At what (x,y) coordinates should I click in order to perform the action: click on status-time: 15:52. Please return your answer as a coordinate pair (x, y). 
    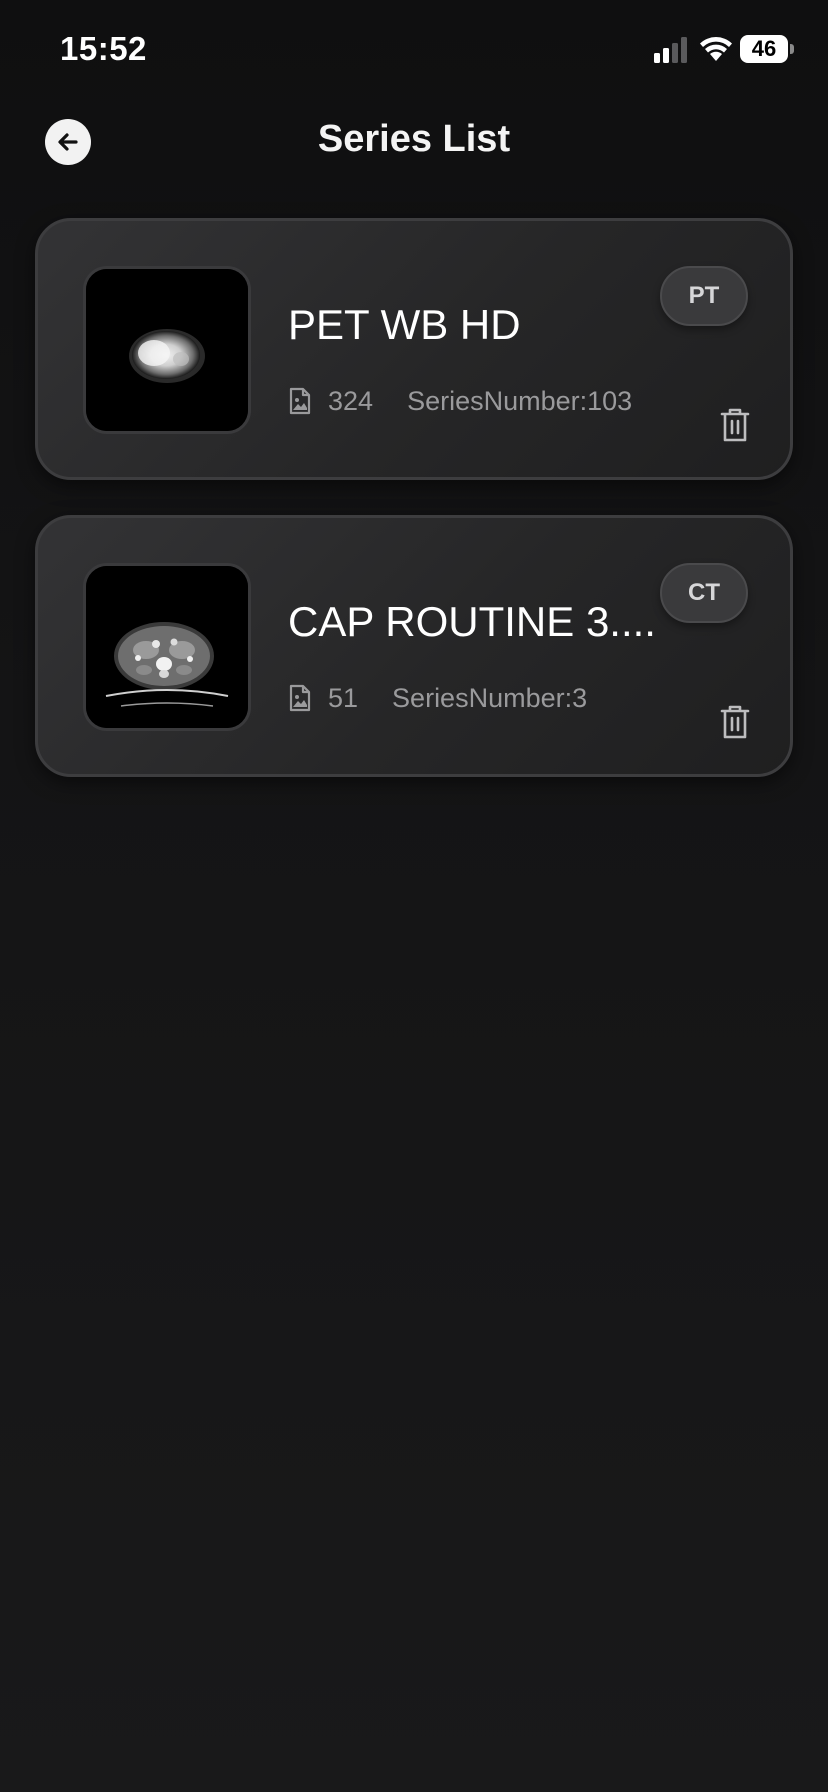
    Looking at the image, I should click on (103, 48).